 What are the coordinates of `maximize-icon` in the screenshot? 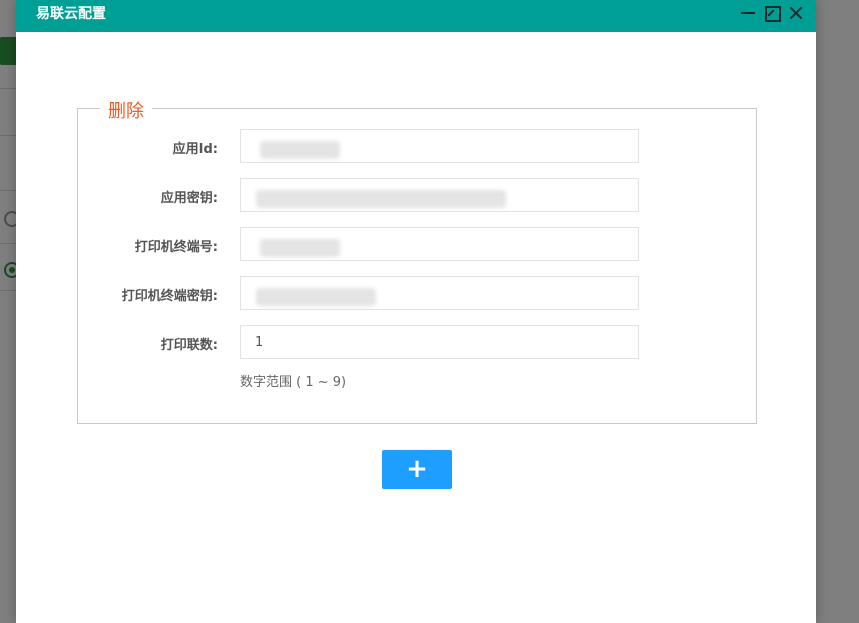 It's located at (772, 13).